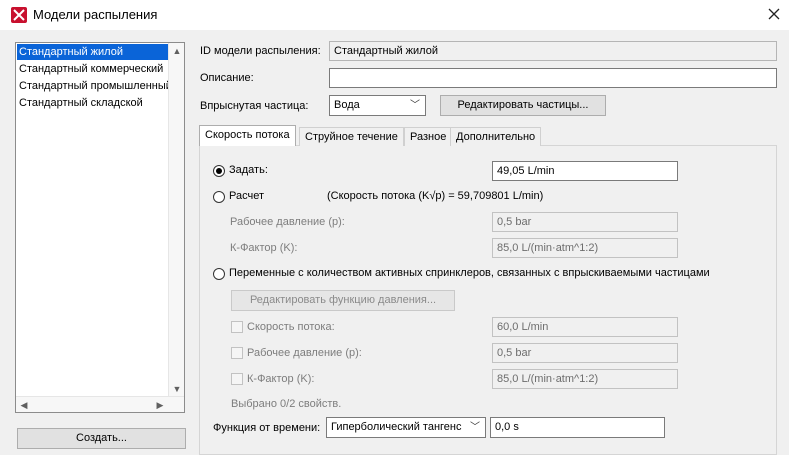 The width and height of the screenshot is (789, 455). I want to click on kfactor-label: К-Фактор (K):, so click(264, 248).